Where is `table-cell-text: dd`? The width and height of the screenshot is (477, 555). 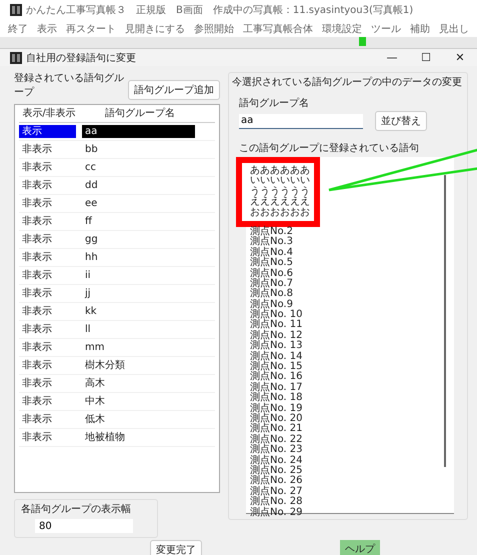 table-cell-text: dd is located at coordinates (91, 185).